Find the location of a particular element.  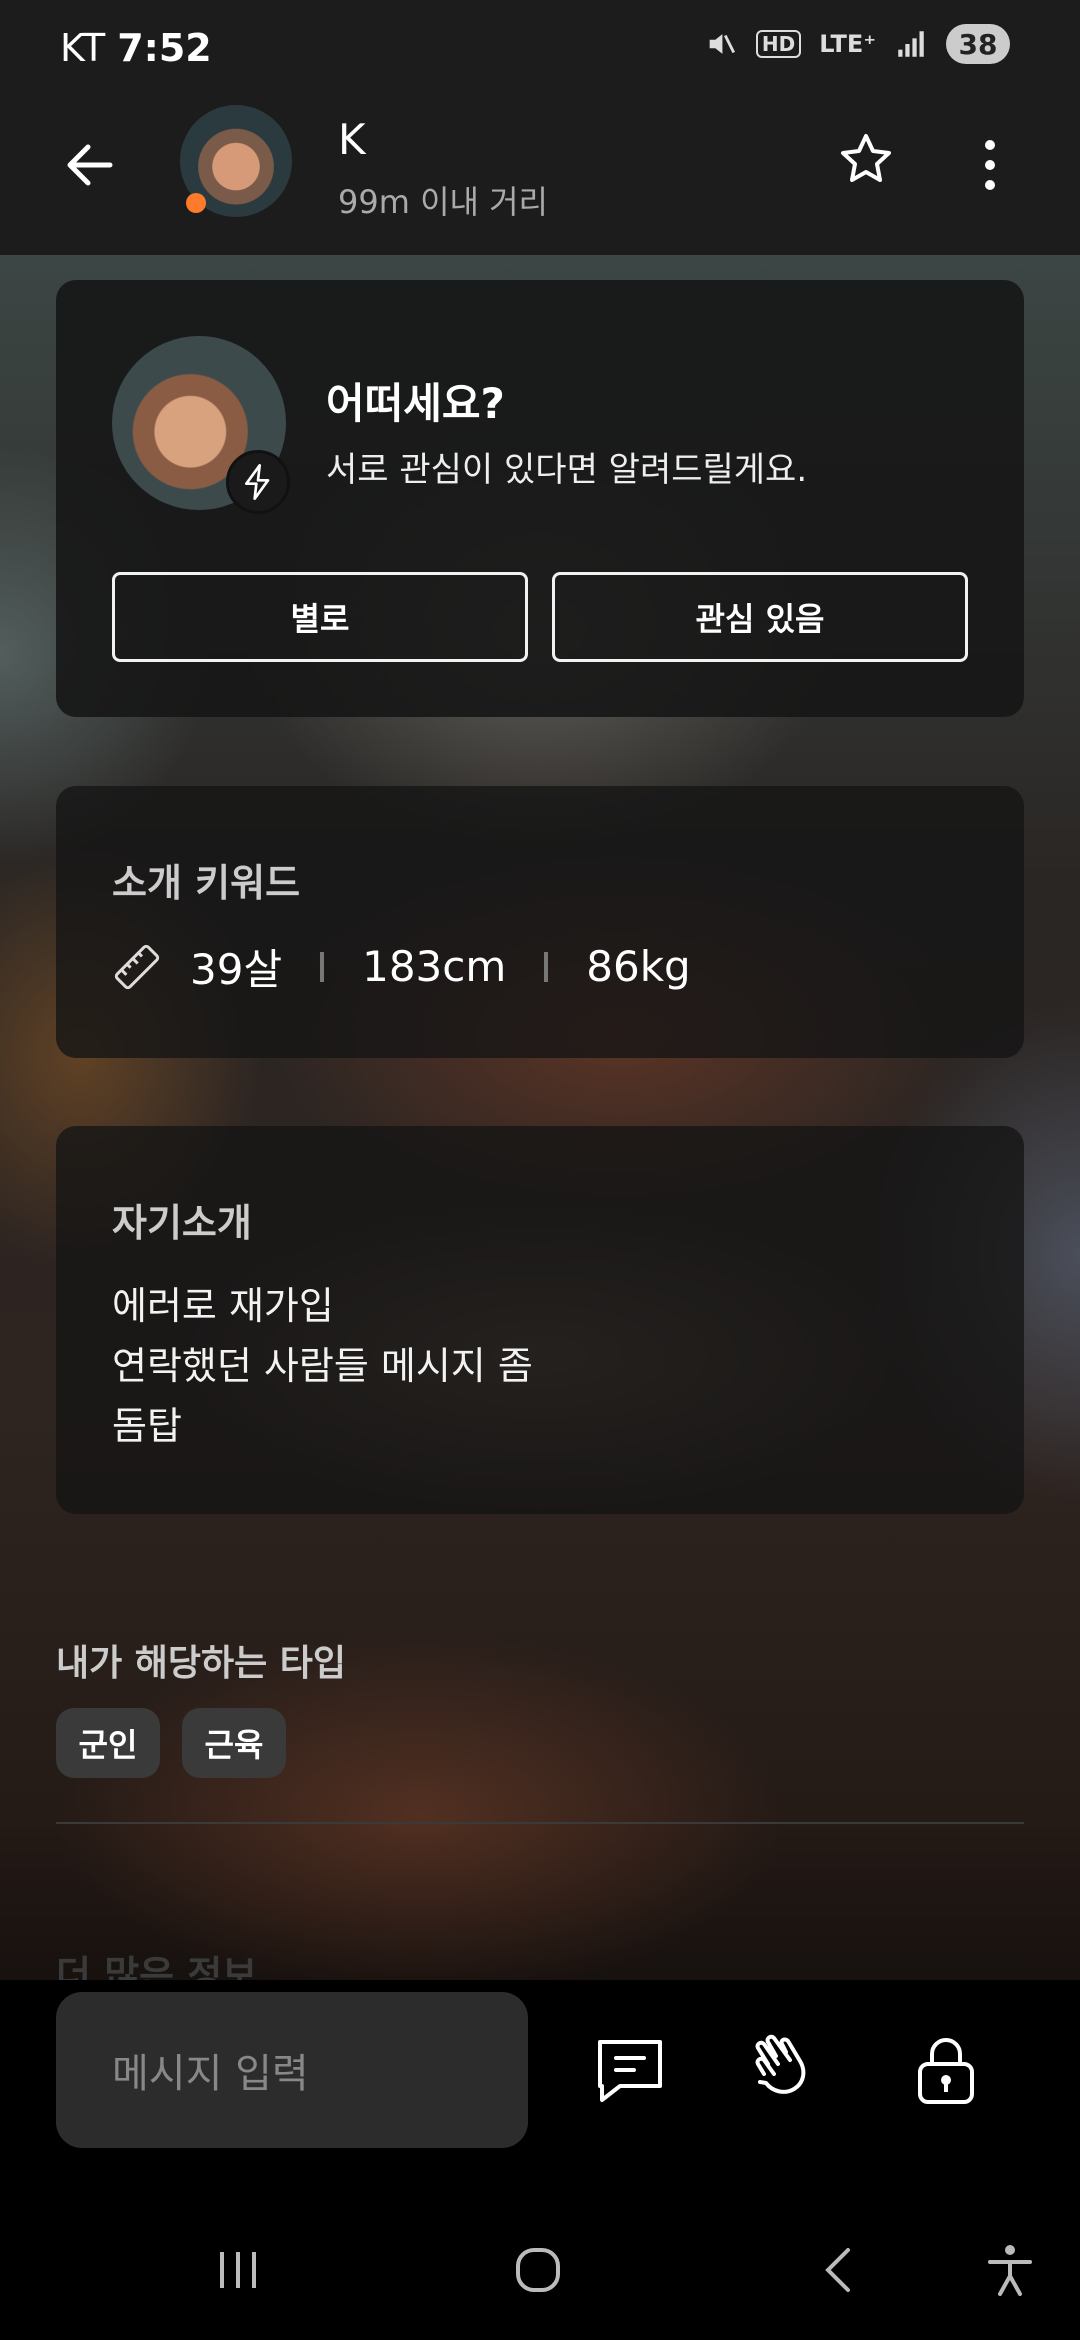

carrier-label: KT is located at coordinates (83, 47).